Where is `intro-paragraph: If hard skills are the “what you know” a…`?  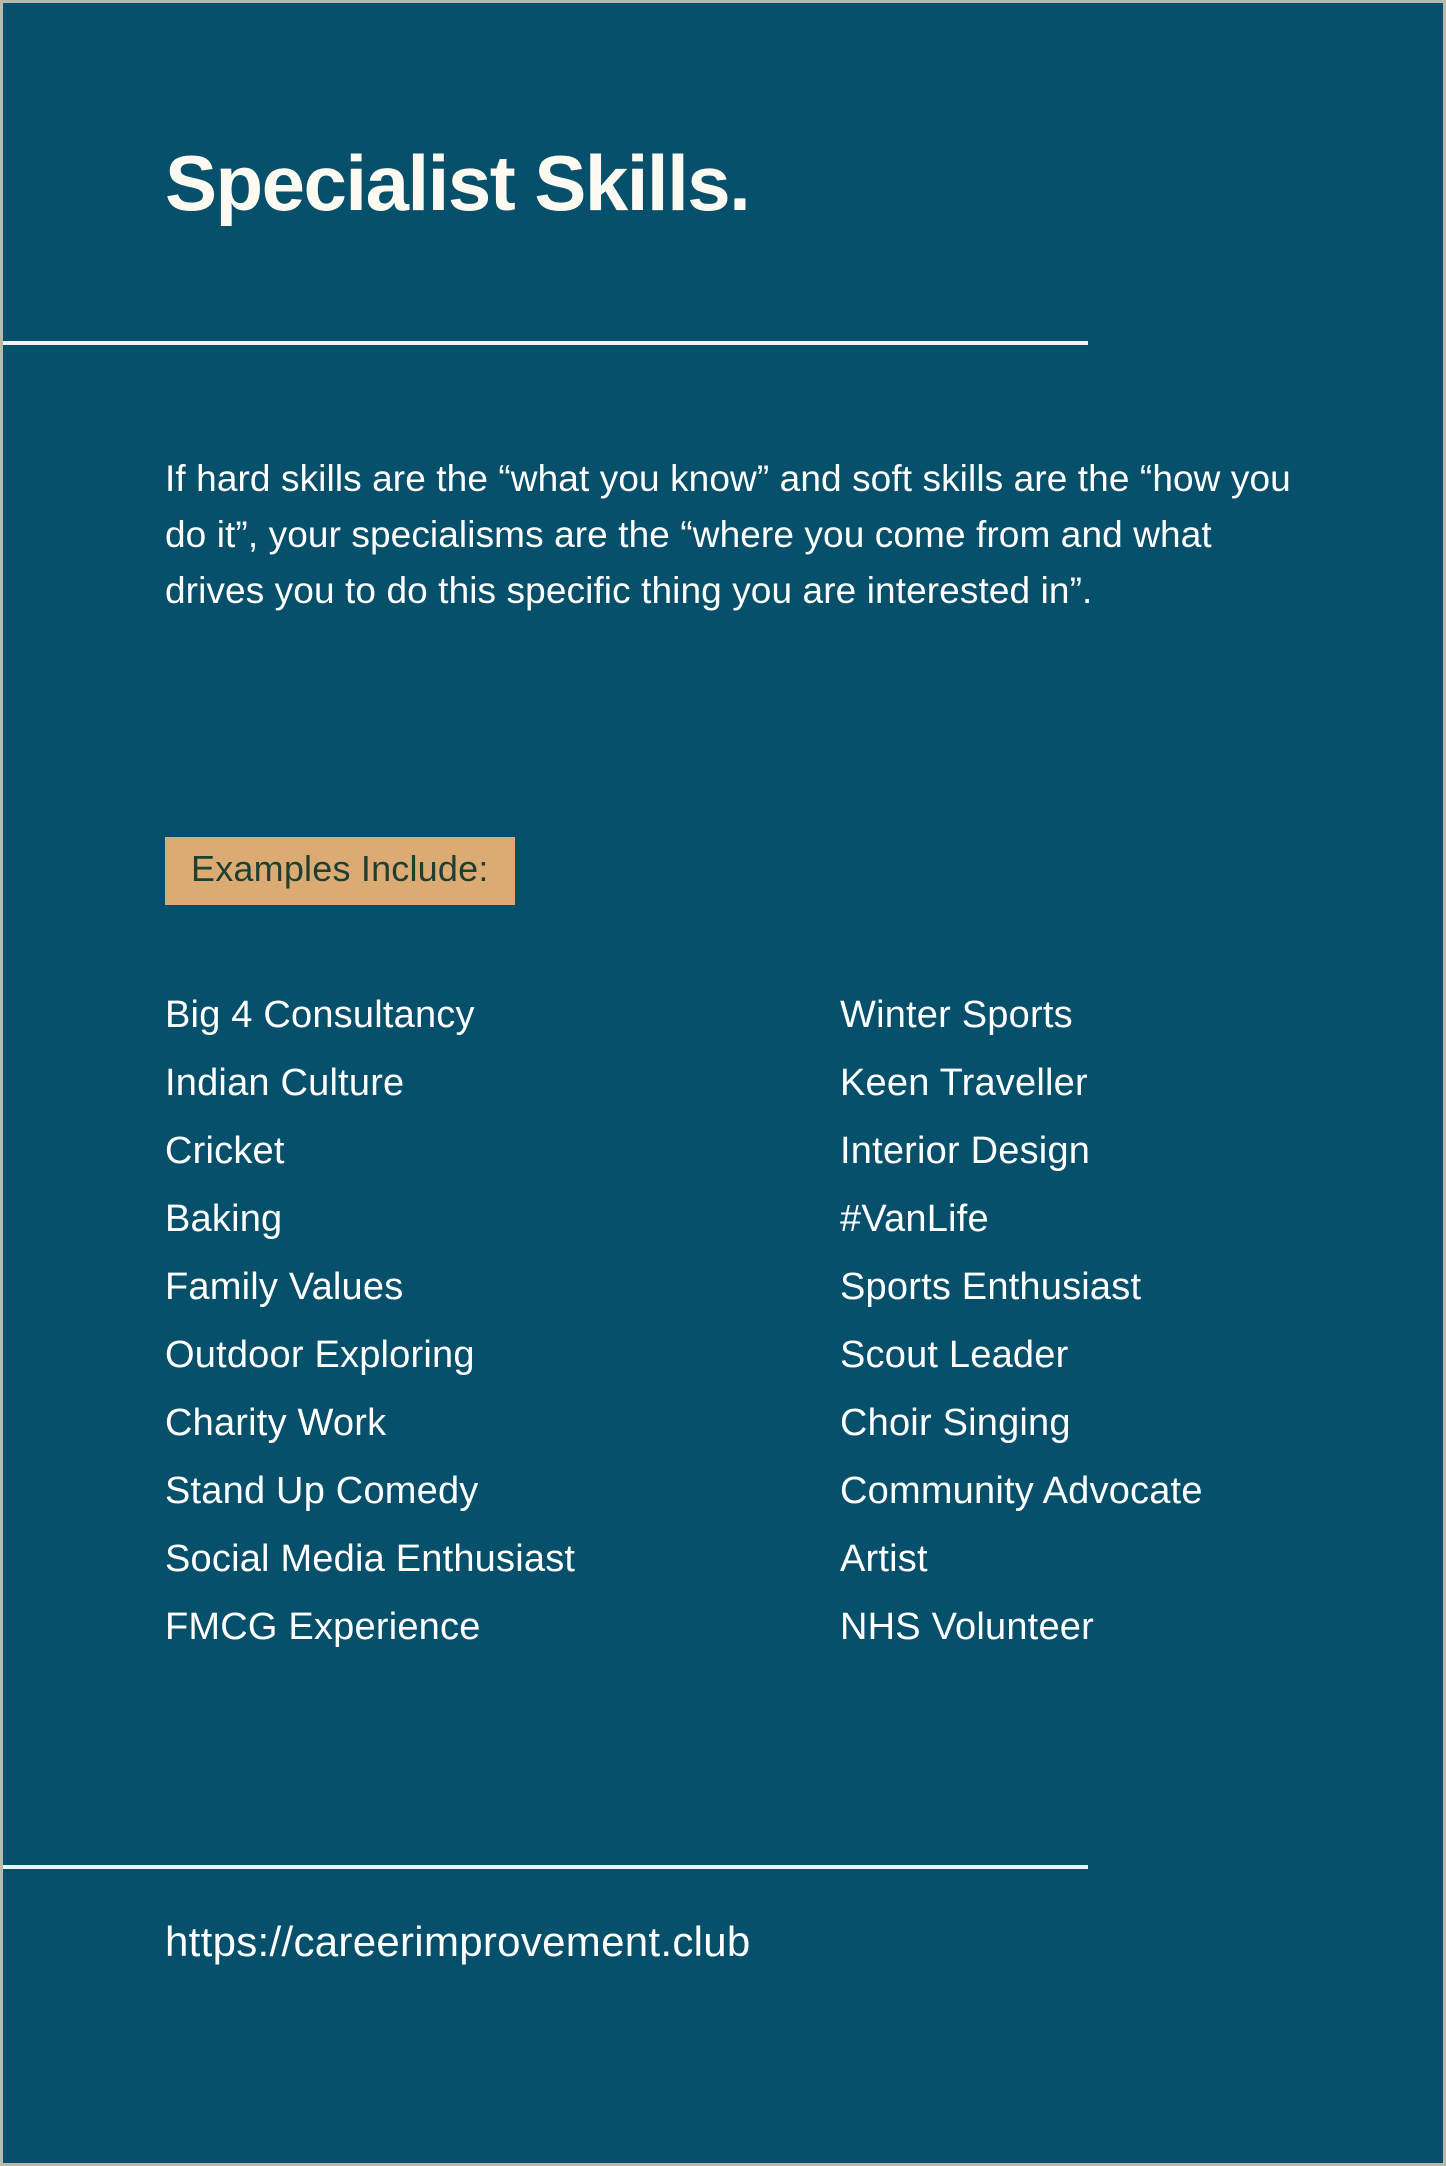
intro-paragraph: If hard skills are the “what you know” a… is located at coordinates (728, 534).